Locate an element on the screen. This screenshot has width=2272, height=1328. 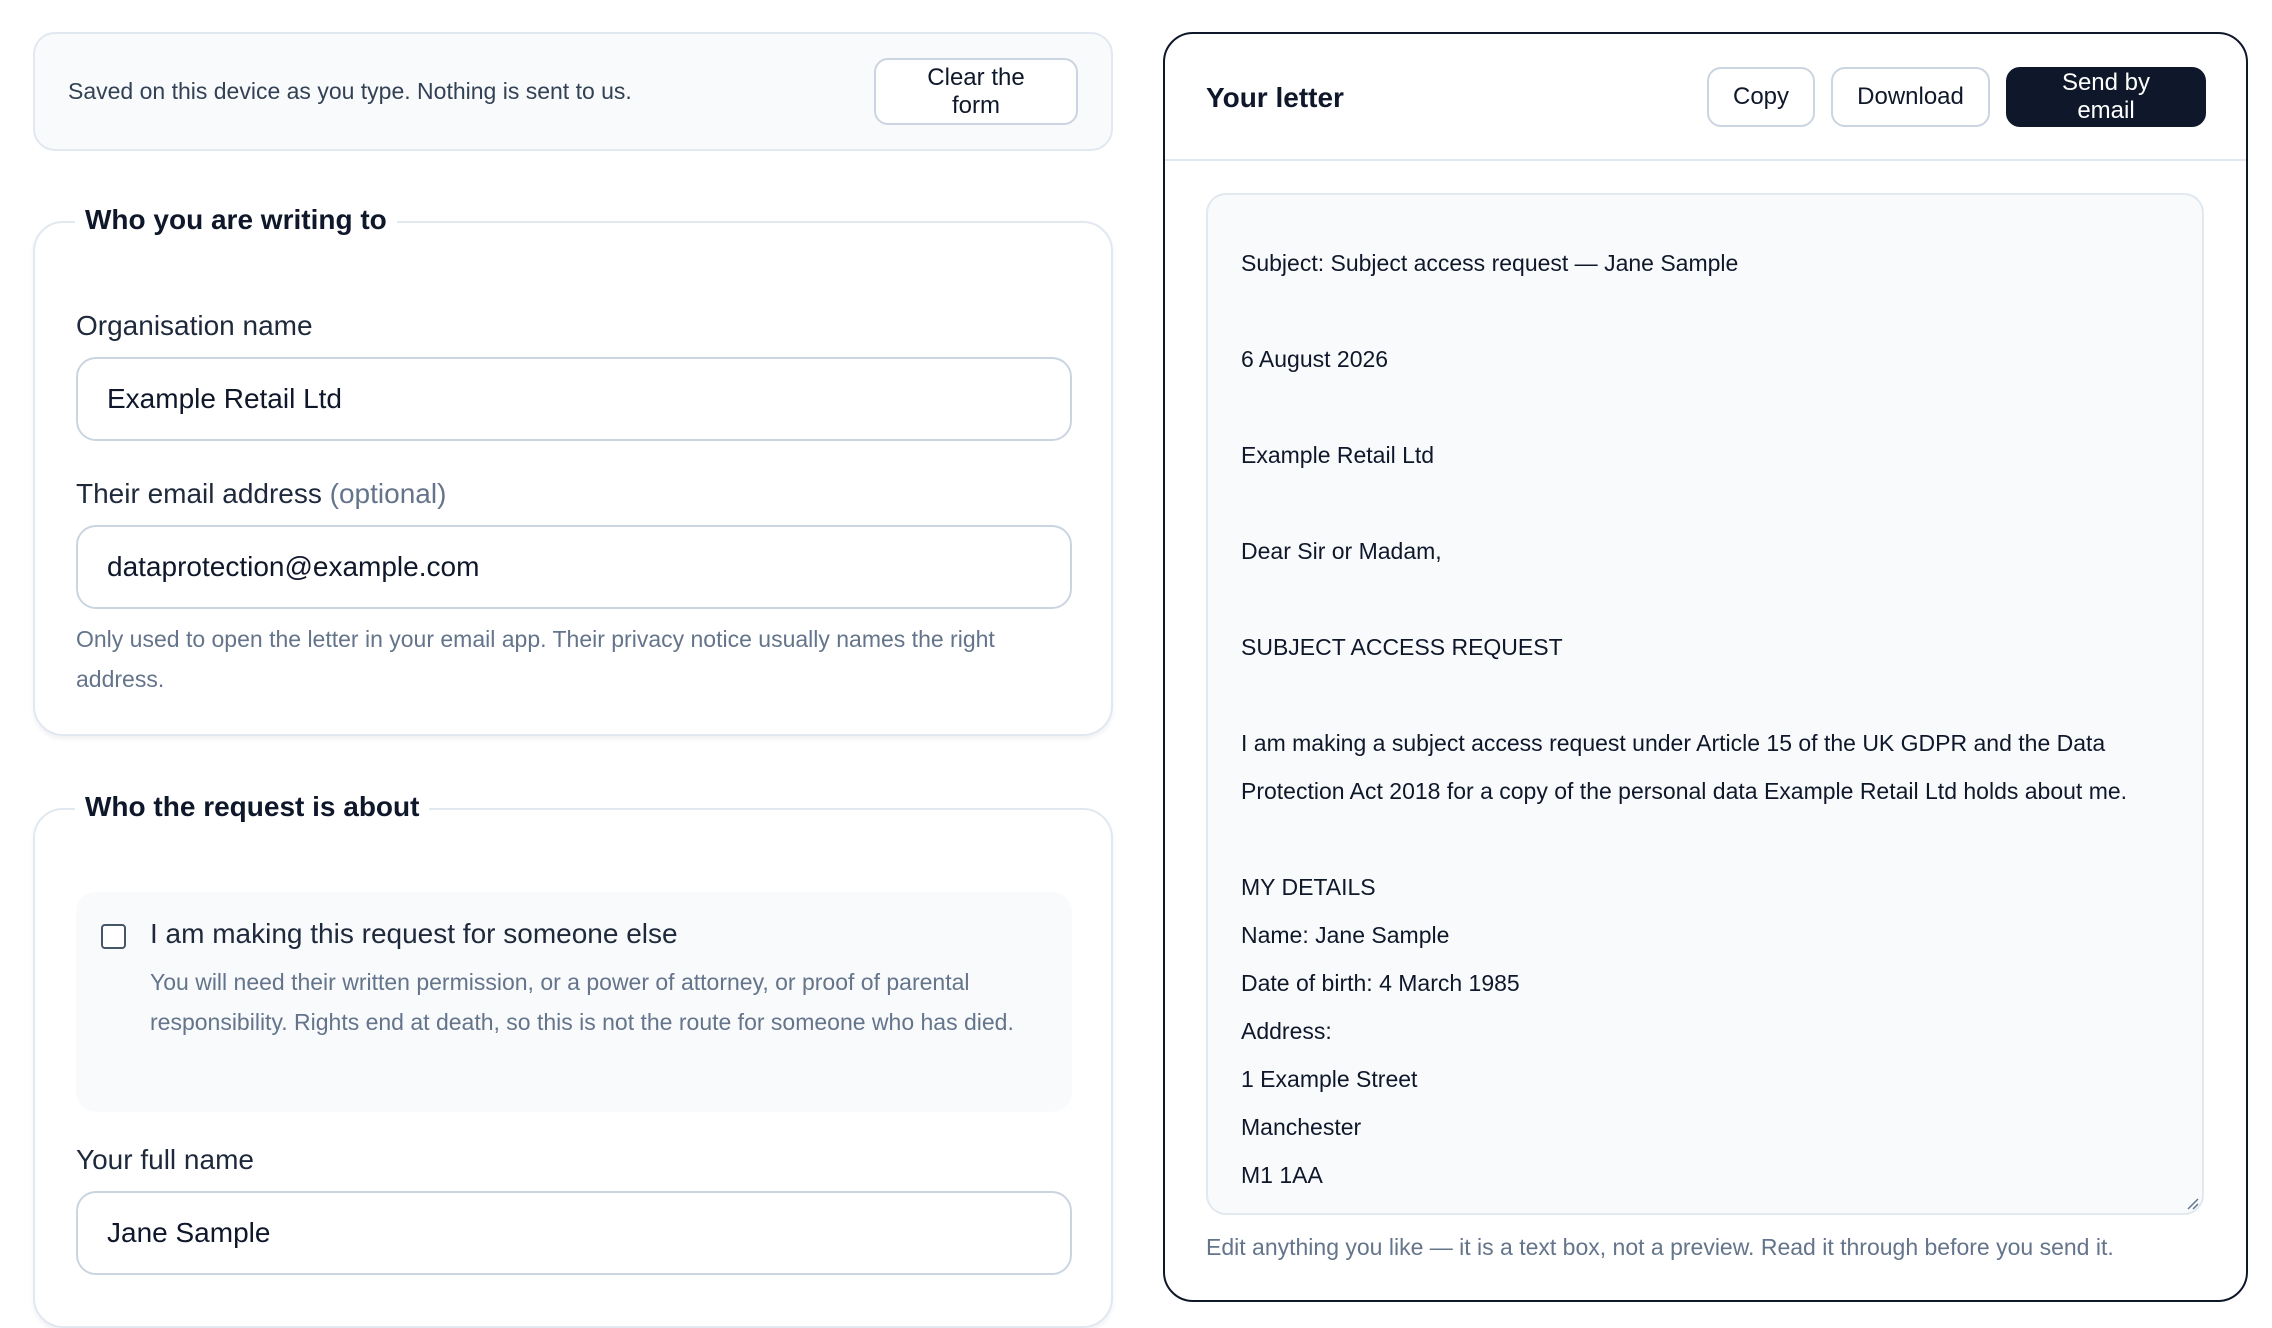
recipient-legend: Who you are writing to is located at coordinates (236, 220).